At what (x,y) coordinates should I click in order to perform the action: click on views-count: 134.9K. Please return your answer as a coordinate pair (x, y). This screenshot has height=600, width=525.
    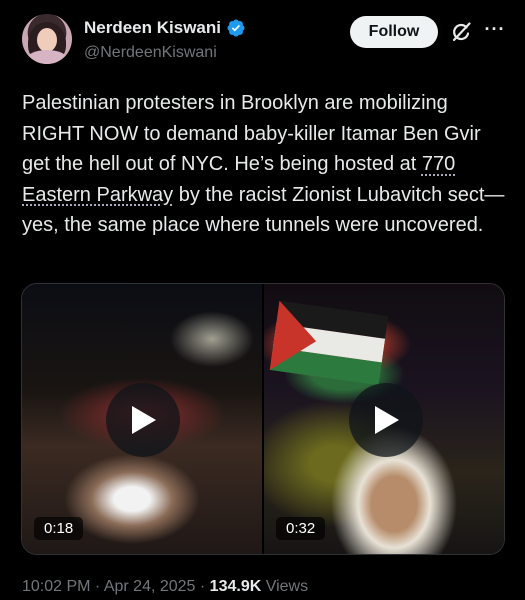
    Looking at the image, I should click on (235, 586).